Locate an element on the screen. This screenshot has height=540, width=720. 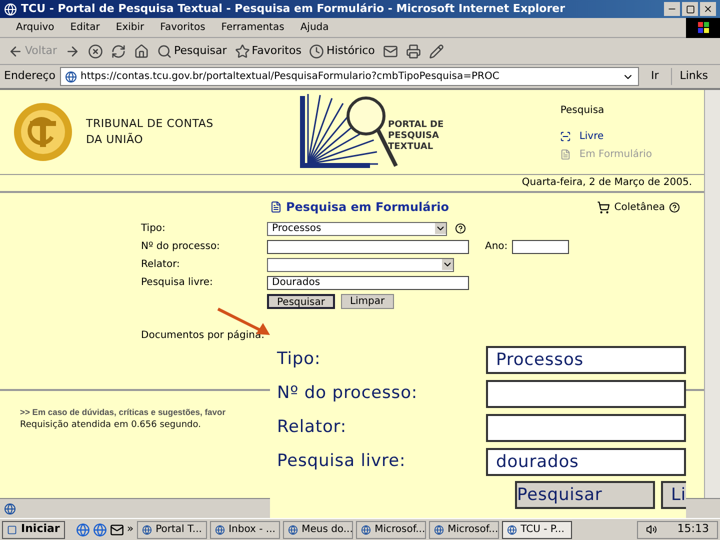
collection-link: Coletânea is located at coordinates (639, 207).